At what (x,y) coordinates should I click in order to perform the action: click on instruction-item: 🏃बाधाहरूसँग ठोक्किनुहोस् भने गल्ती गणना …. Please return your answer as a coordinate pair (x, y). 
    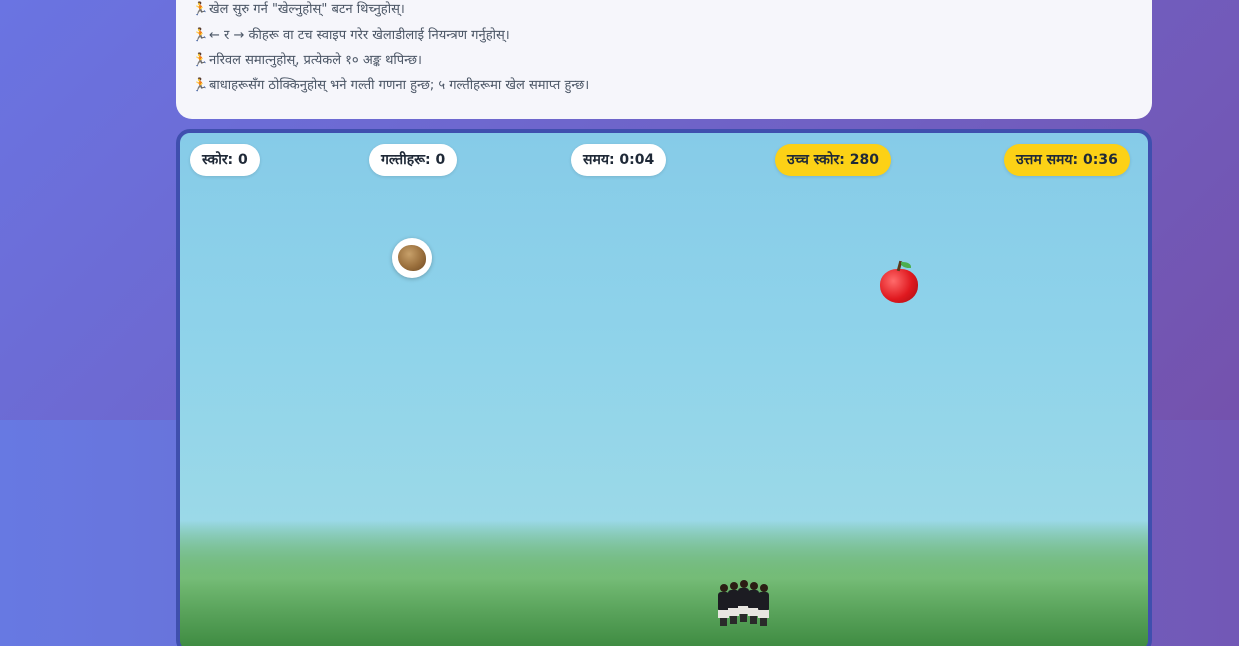
    Looking at the image, I should click on (390, 86).